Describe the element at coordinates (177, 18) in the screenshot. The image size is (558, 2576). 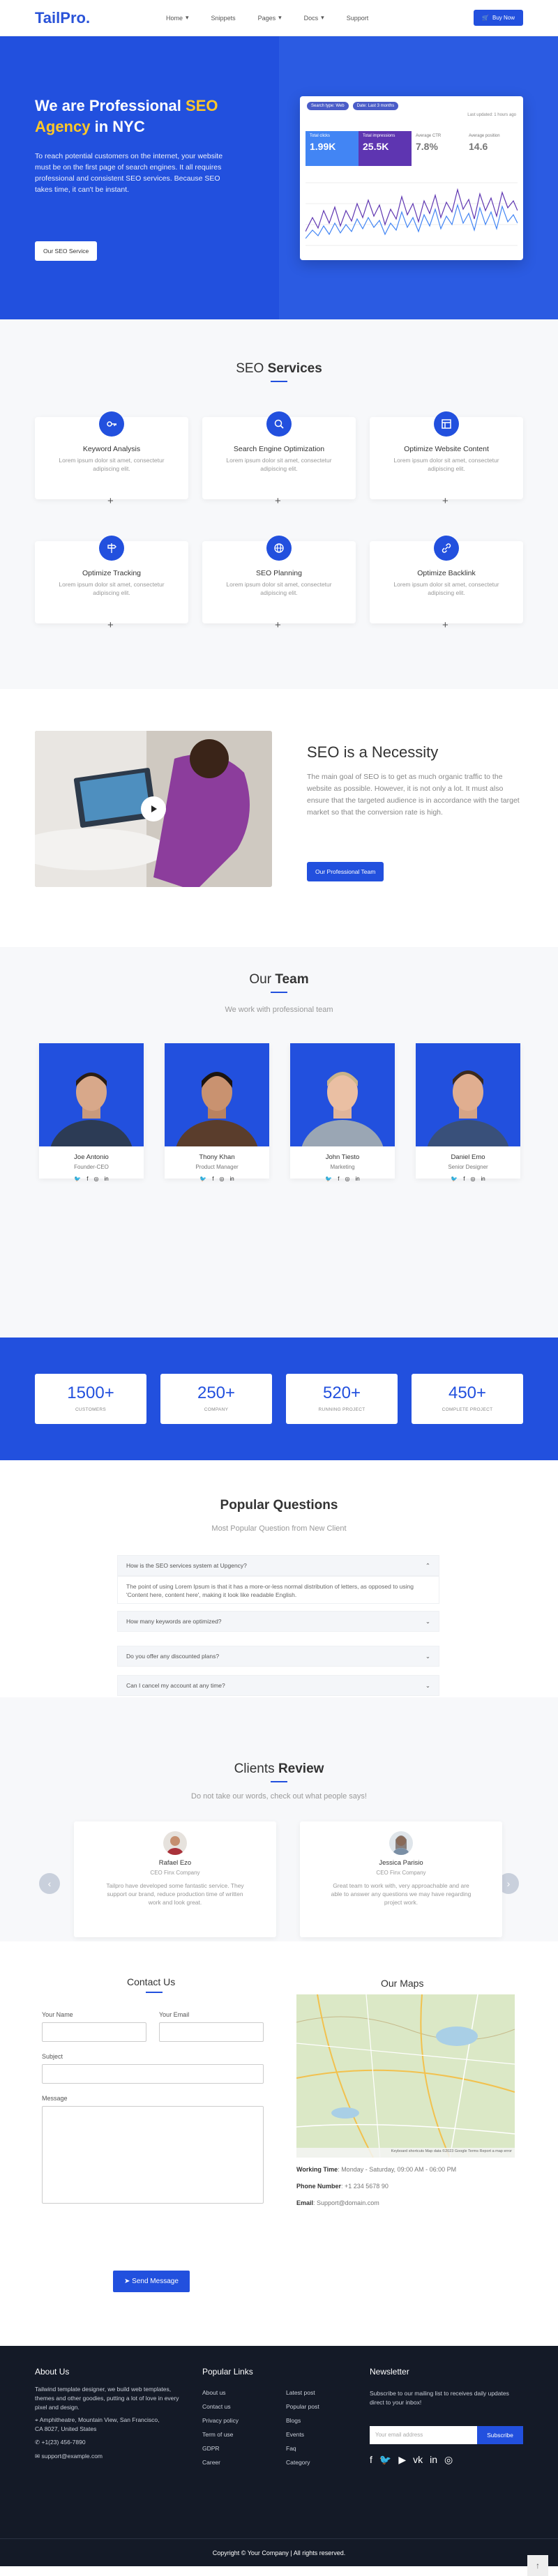
I see `nav-item-home: Home ▾` at that location.